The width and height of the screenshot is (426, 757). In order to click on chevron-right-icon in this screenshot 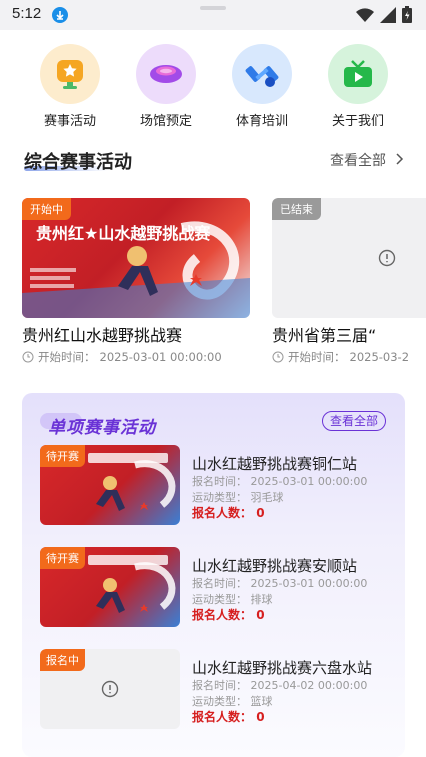, I will do `click(400, 159)`.